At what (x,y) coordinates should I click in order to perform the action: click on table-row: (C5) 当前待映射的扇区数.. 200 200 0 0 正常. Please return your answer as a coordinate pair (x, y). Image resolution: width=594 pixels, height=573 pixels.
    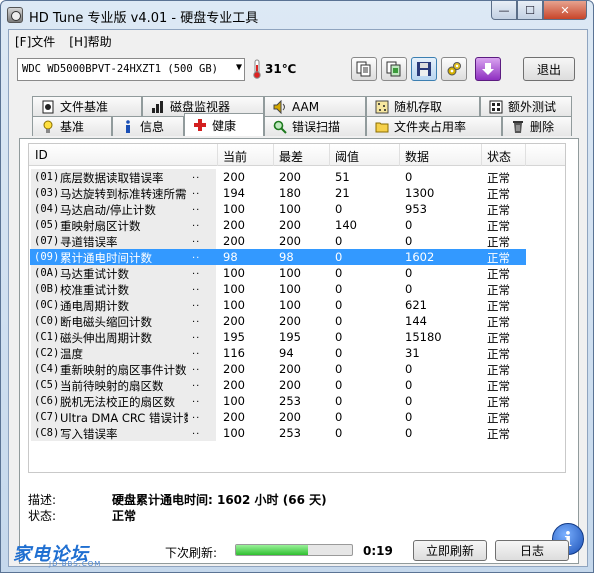
    Looking at the image, I should click on (278, 385).